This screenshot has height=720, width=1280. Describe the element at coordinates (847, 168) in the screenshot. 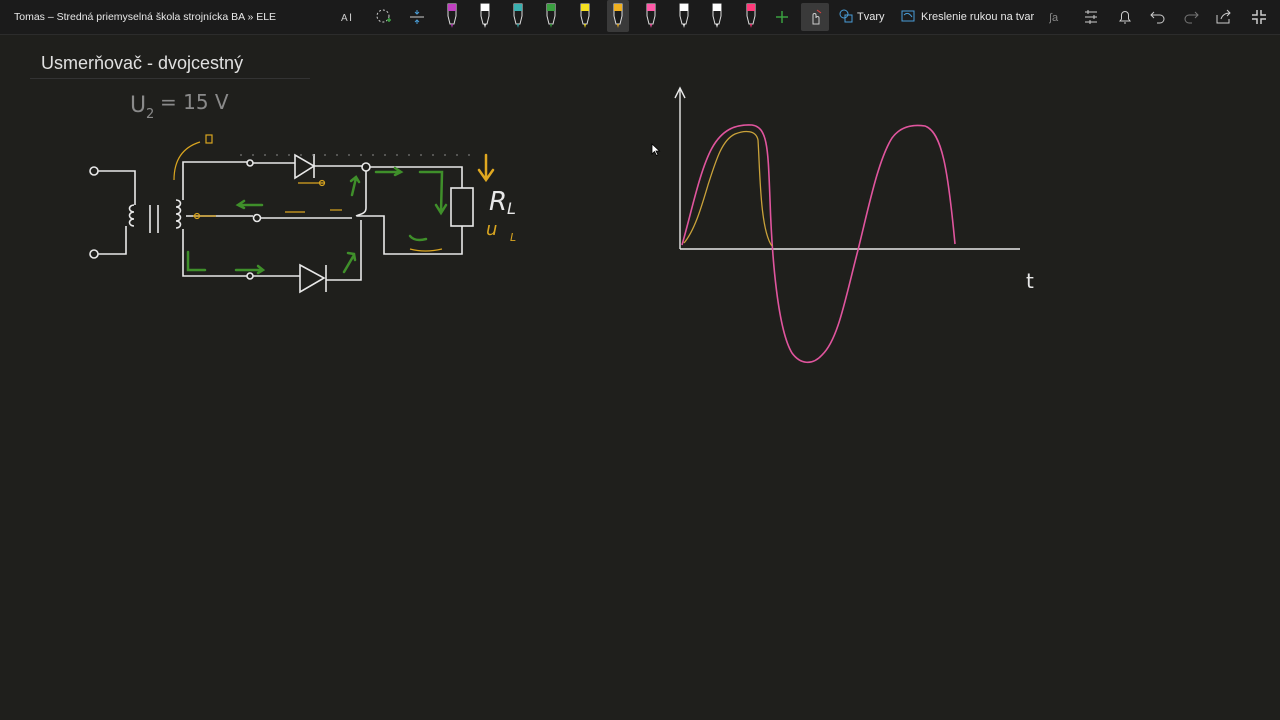

I see `waveform-axes` at that location.